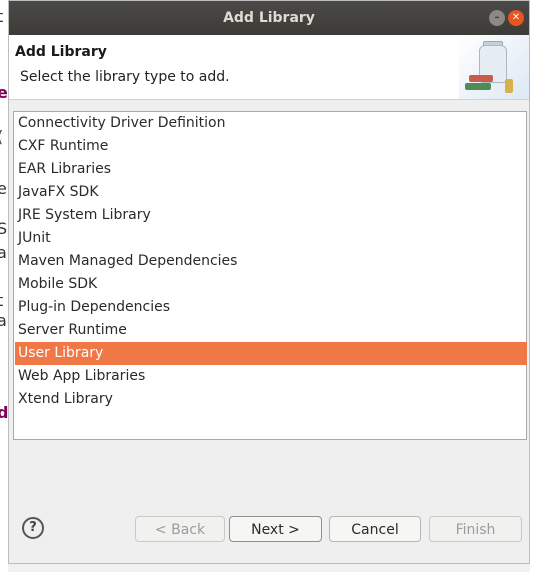 The image size is (538, 572). I want to click on cancel-button: Cancel, so click(375, 529).